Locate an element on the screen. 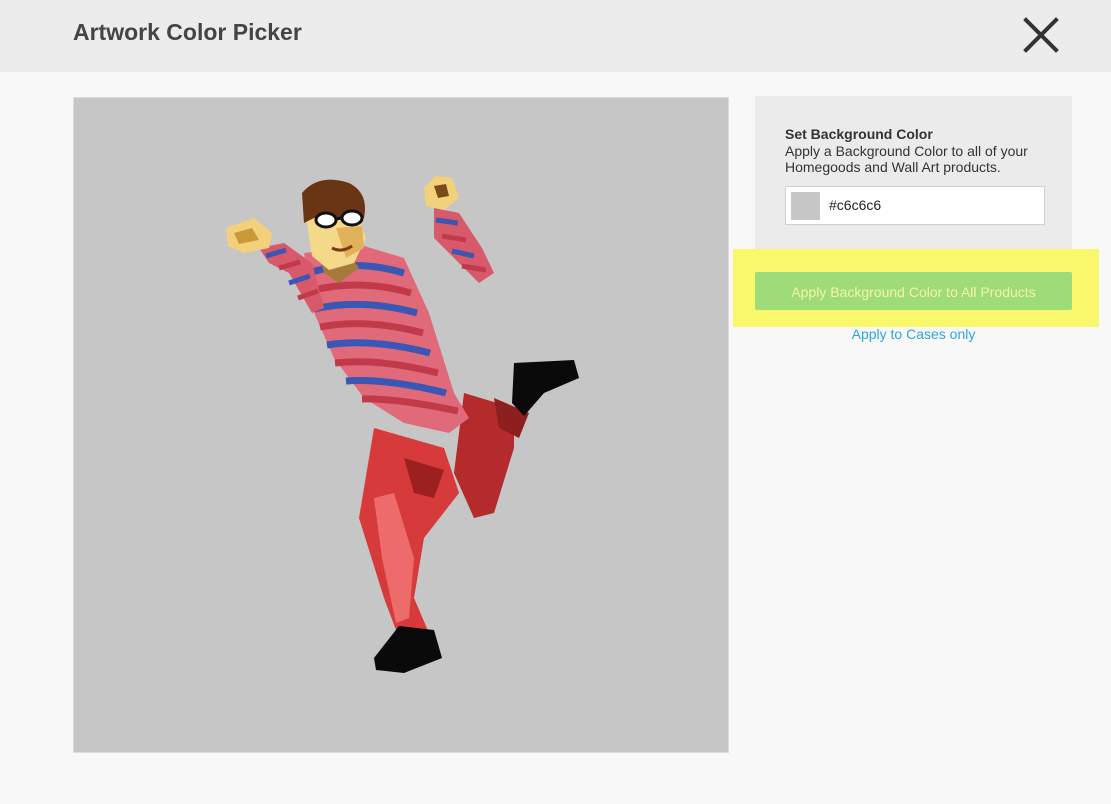 The height and width of the screenshot is (804, 1111). dialog-header: Artwork Color Picker is located at coordinates (555, 36).